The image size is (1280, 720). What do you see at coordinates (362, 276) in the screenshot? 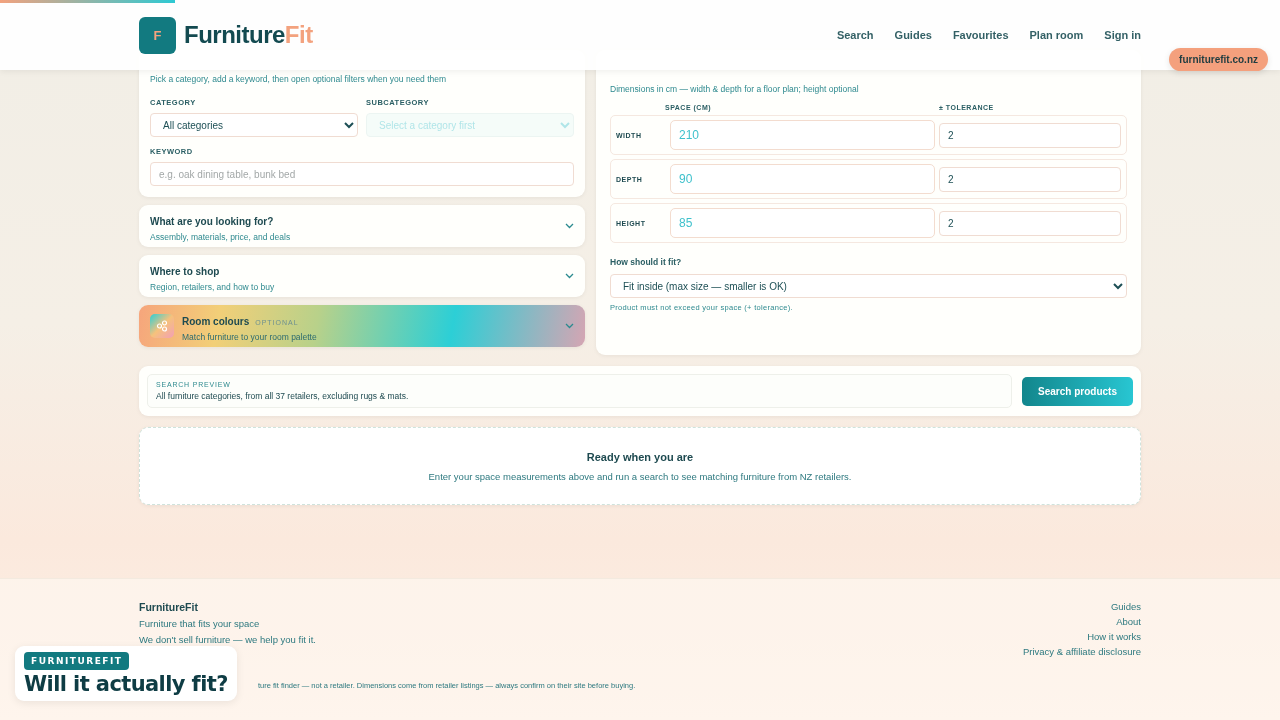
I see `filter-section: Where to shop Region, retailers, and how to buy` at bounding box center [362, 276].